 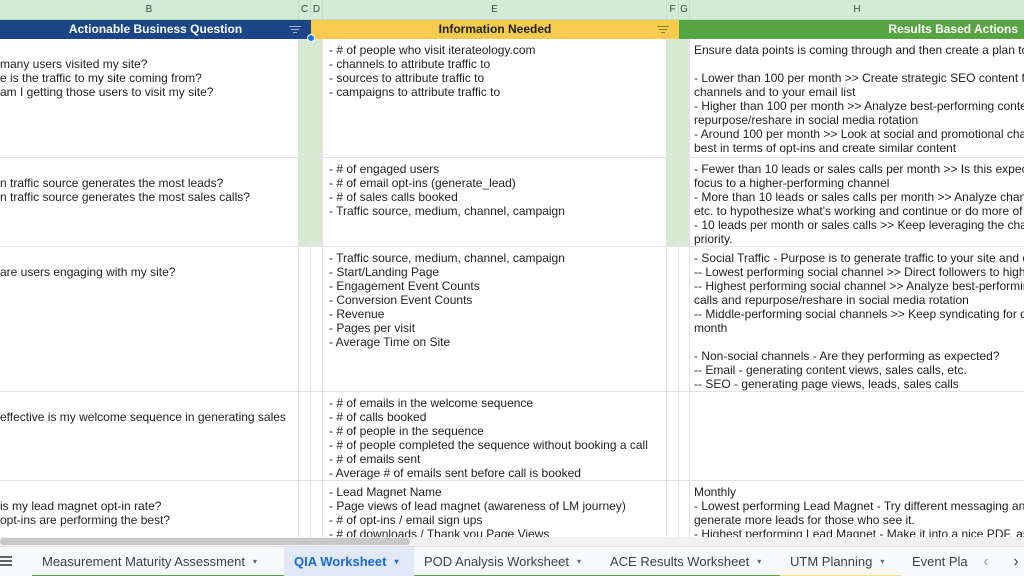 I want to click on cell-line: - # of people in the sequence, so click(x=406, y=431).